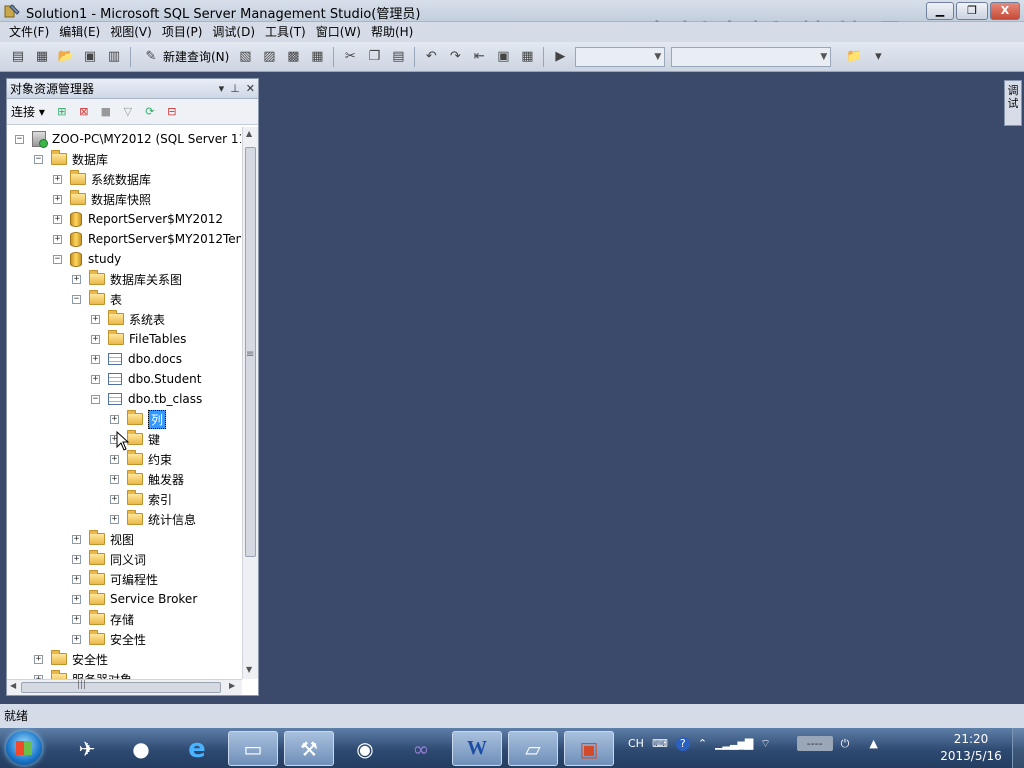 Image resolution: width=1024 pixels, height=768 pixels. Describe the element at coordinates (172, 519) in the screenshot. I see `tree-node-label: 统计信息` at that location.